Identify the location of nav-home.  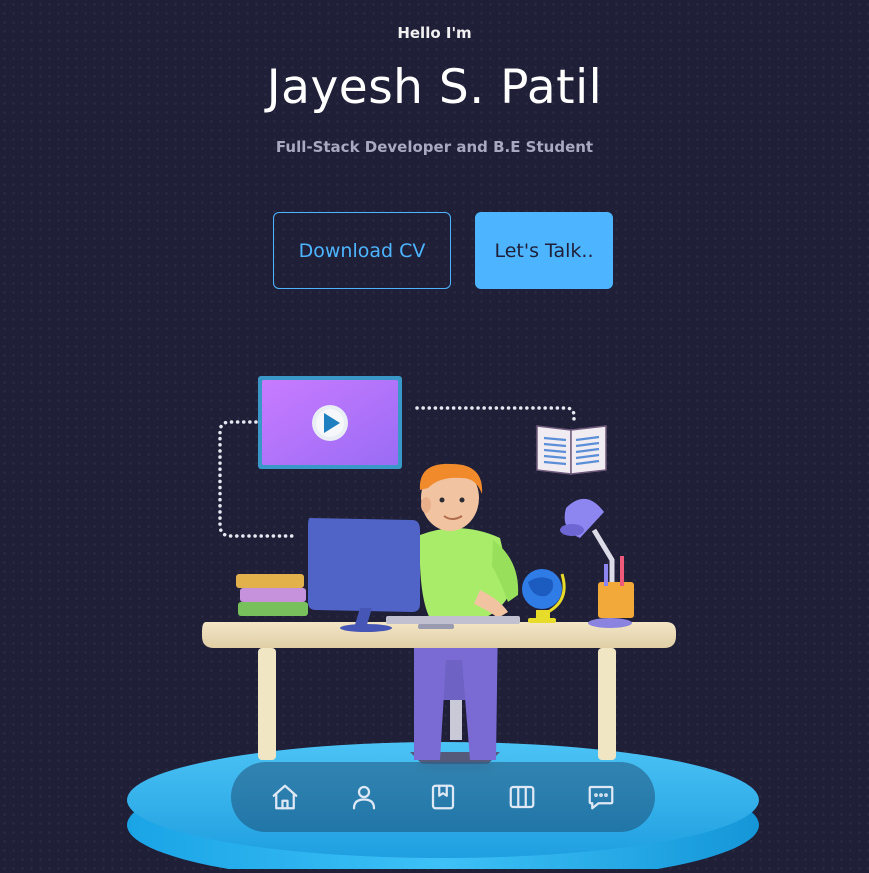
(285, 797).